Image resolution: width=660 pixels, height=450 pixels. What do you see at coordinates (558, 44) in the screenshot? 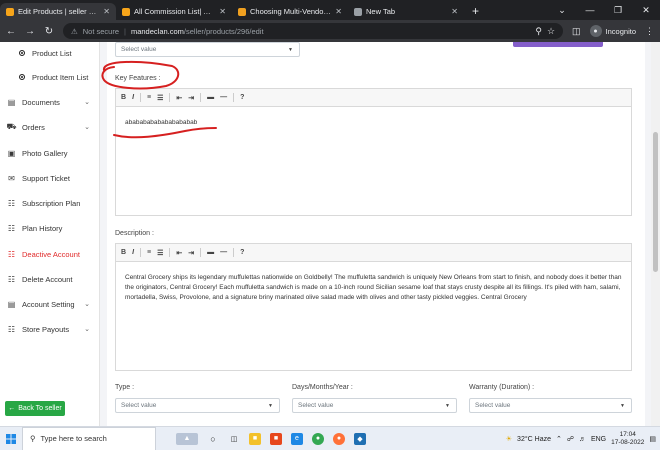
I see `update-button` at bounding box center [558, 44].